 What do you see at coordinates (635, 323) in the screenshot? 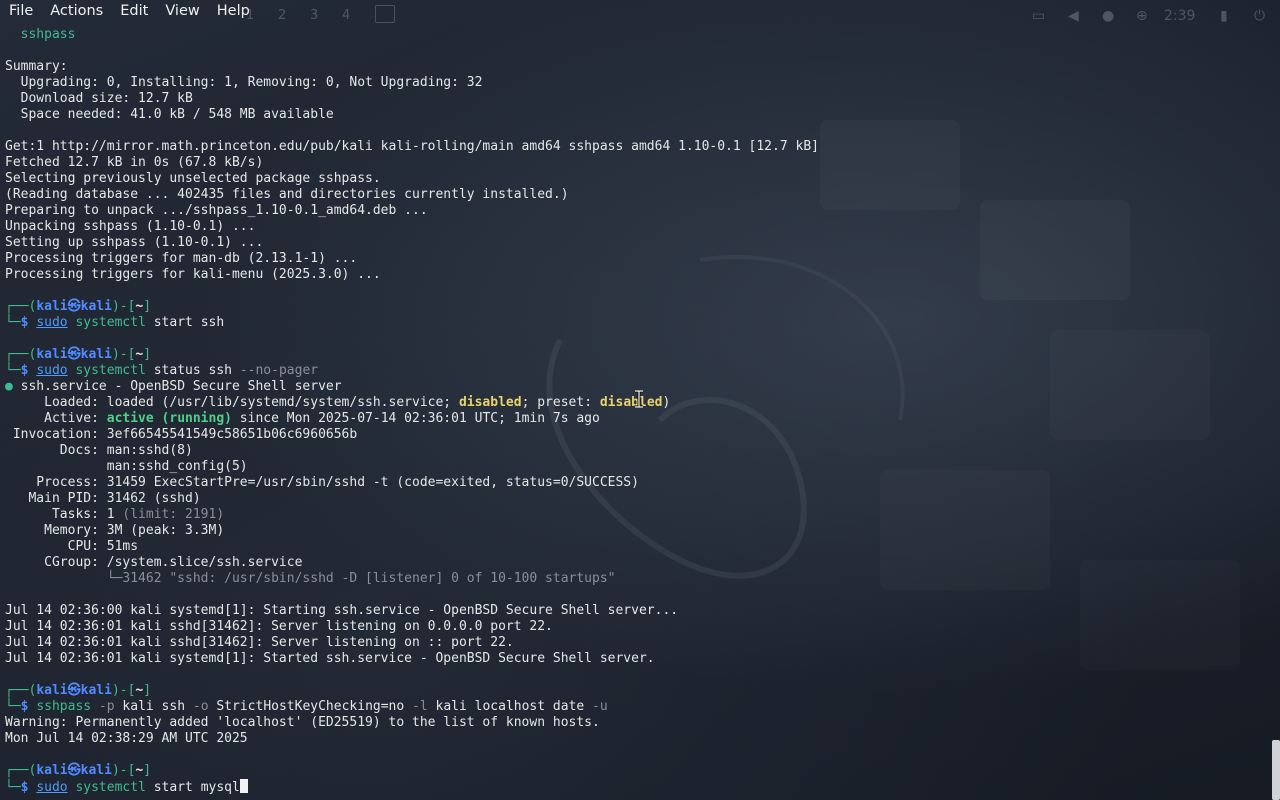
I see `terminal-line: └─$ sudo systemctl start ssh` at bounding box center [635, 323].